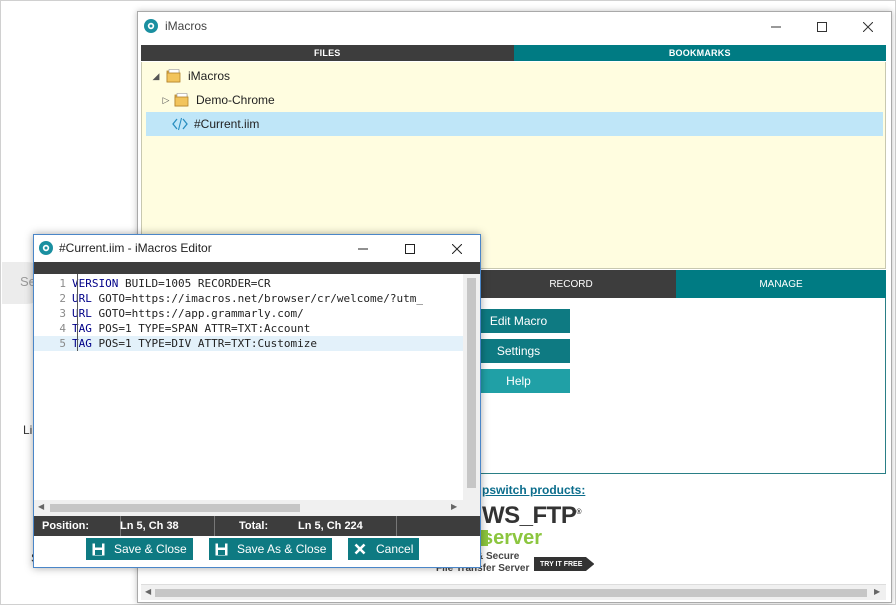 This screenshot has height=605, width=896. Describe the element at coordinates (498, 556) in the screenshot. I see `ad-tagline-1: & Secure` at that location.